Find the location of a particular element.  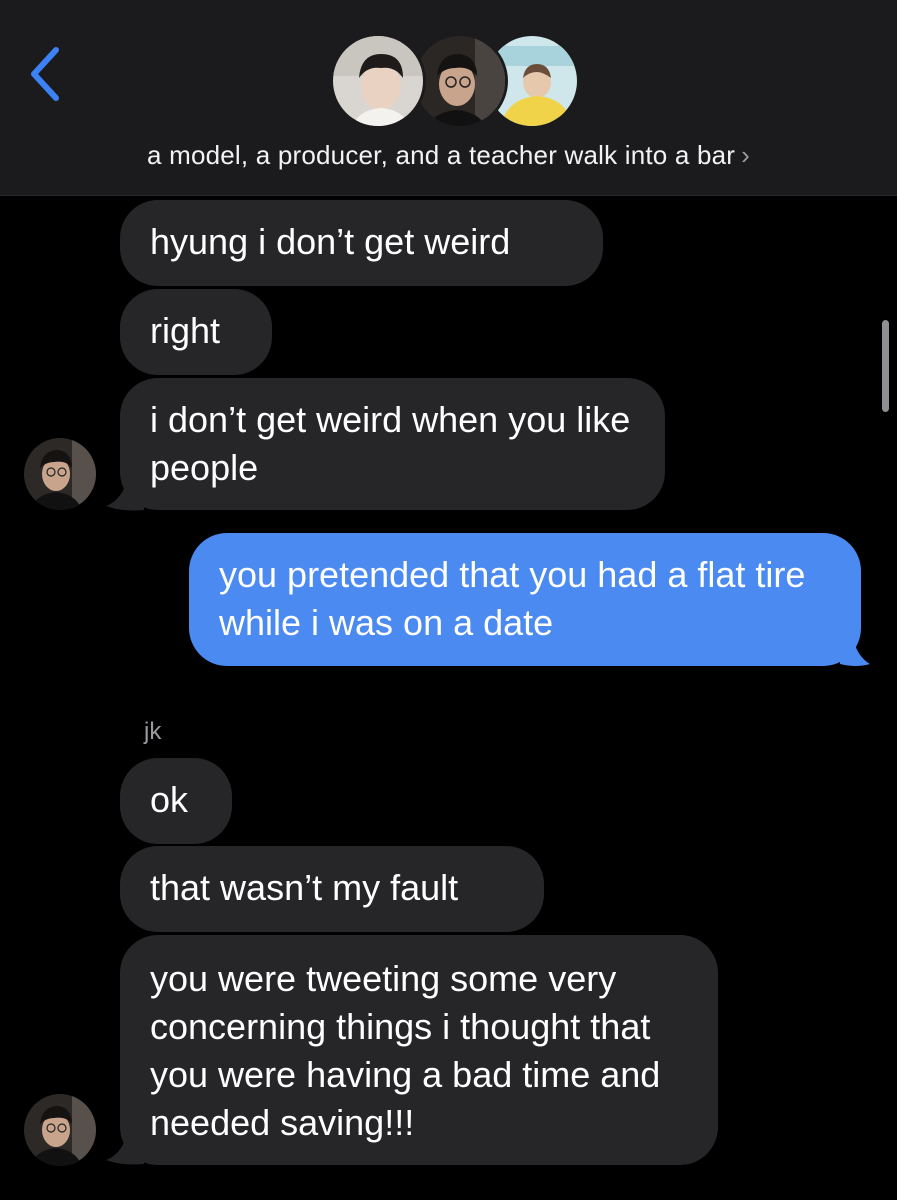

chevron-right-icon: › is located at coordinates (745, 155).